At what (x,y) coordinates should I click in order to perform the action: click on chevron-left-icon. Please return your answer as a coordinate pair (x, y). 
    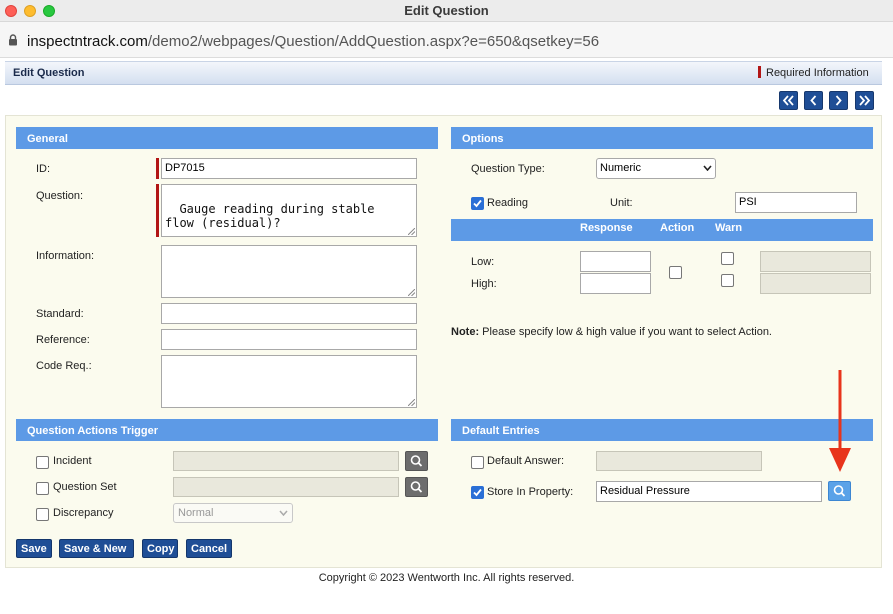
    Looking at the image, I should click on (813, 100).